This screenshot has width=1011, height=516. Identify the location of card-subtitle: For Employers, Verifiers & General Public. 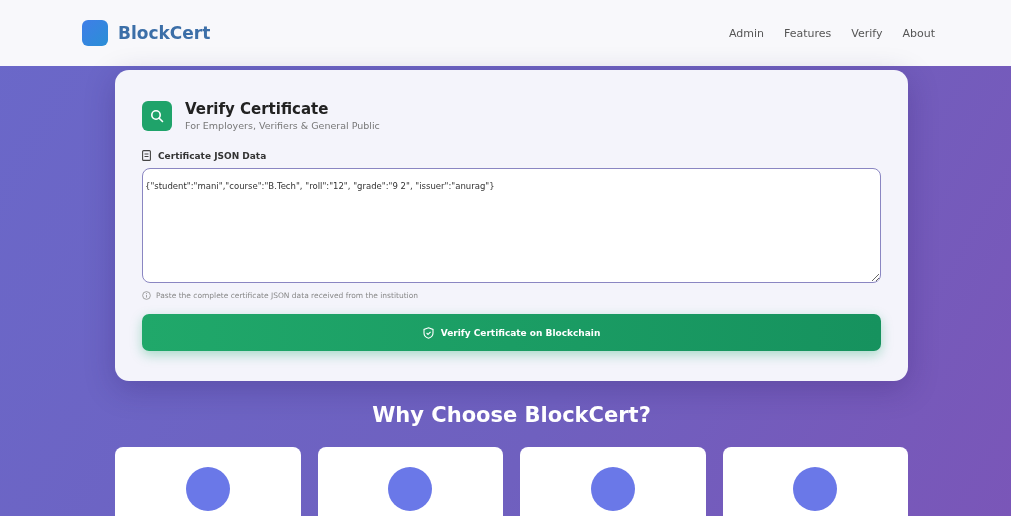
(282, 125).